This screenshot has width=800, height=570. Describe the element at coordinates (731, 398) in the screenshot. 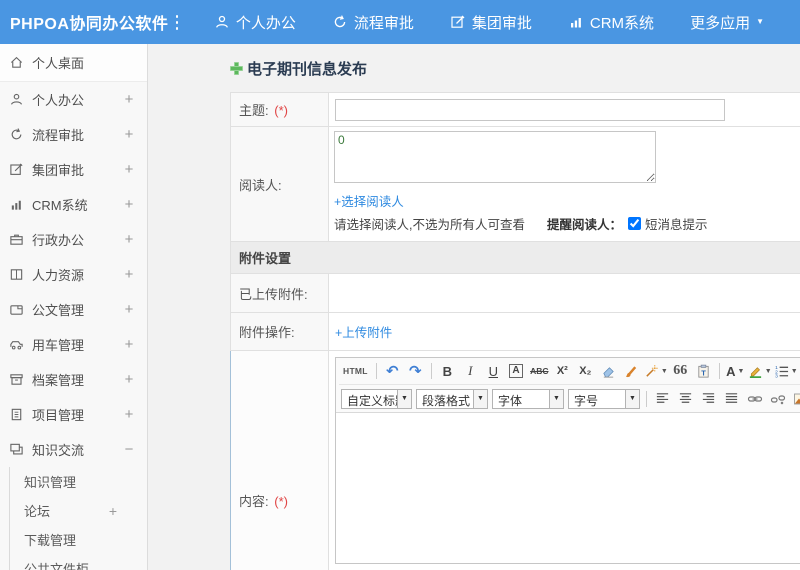

I see `align-justify-icon` at that location.